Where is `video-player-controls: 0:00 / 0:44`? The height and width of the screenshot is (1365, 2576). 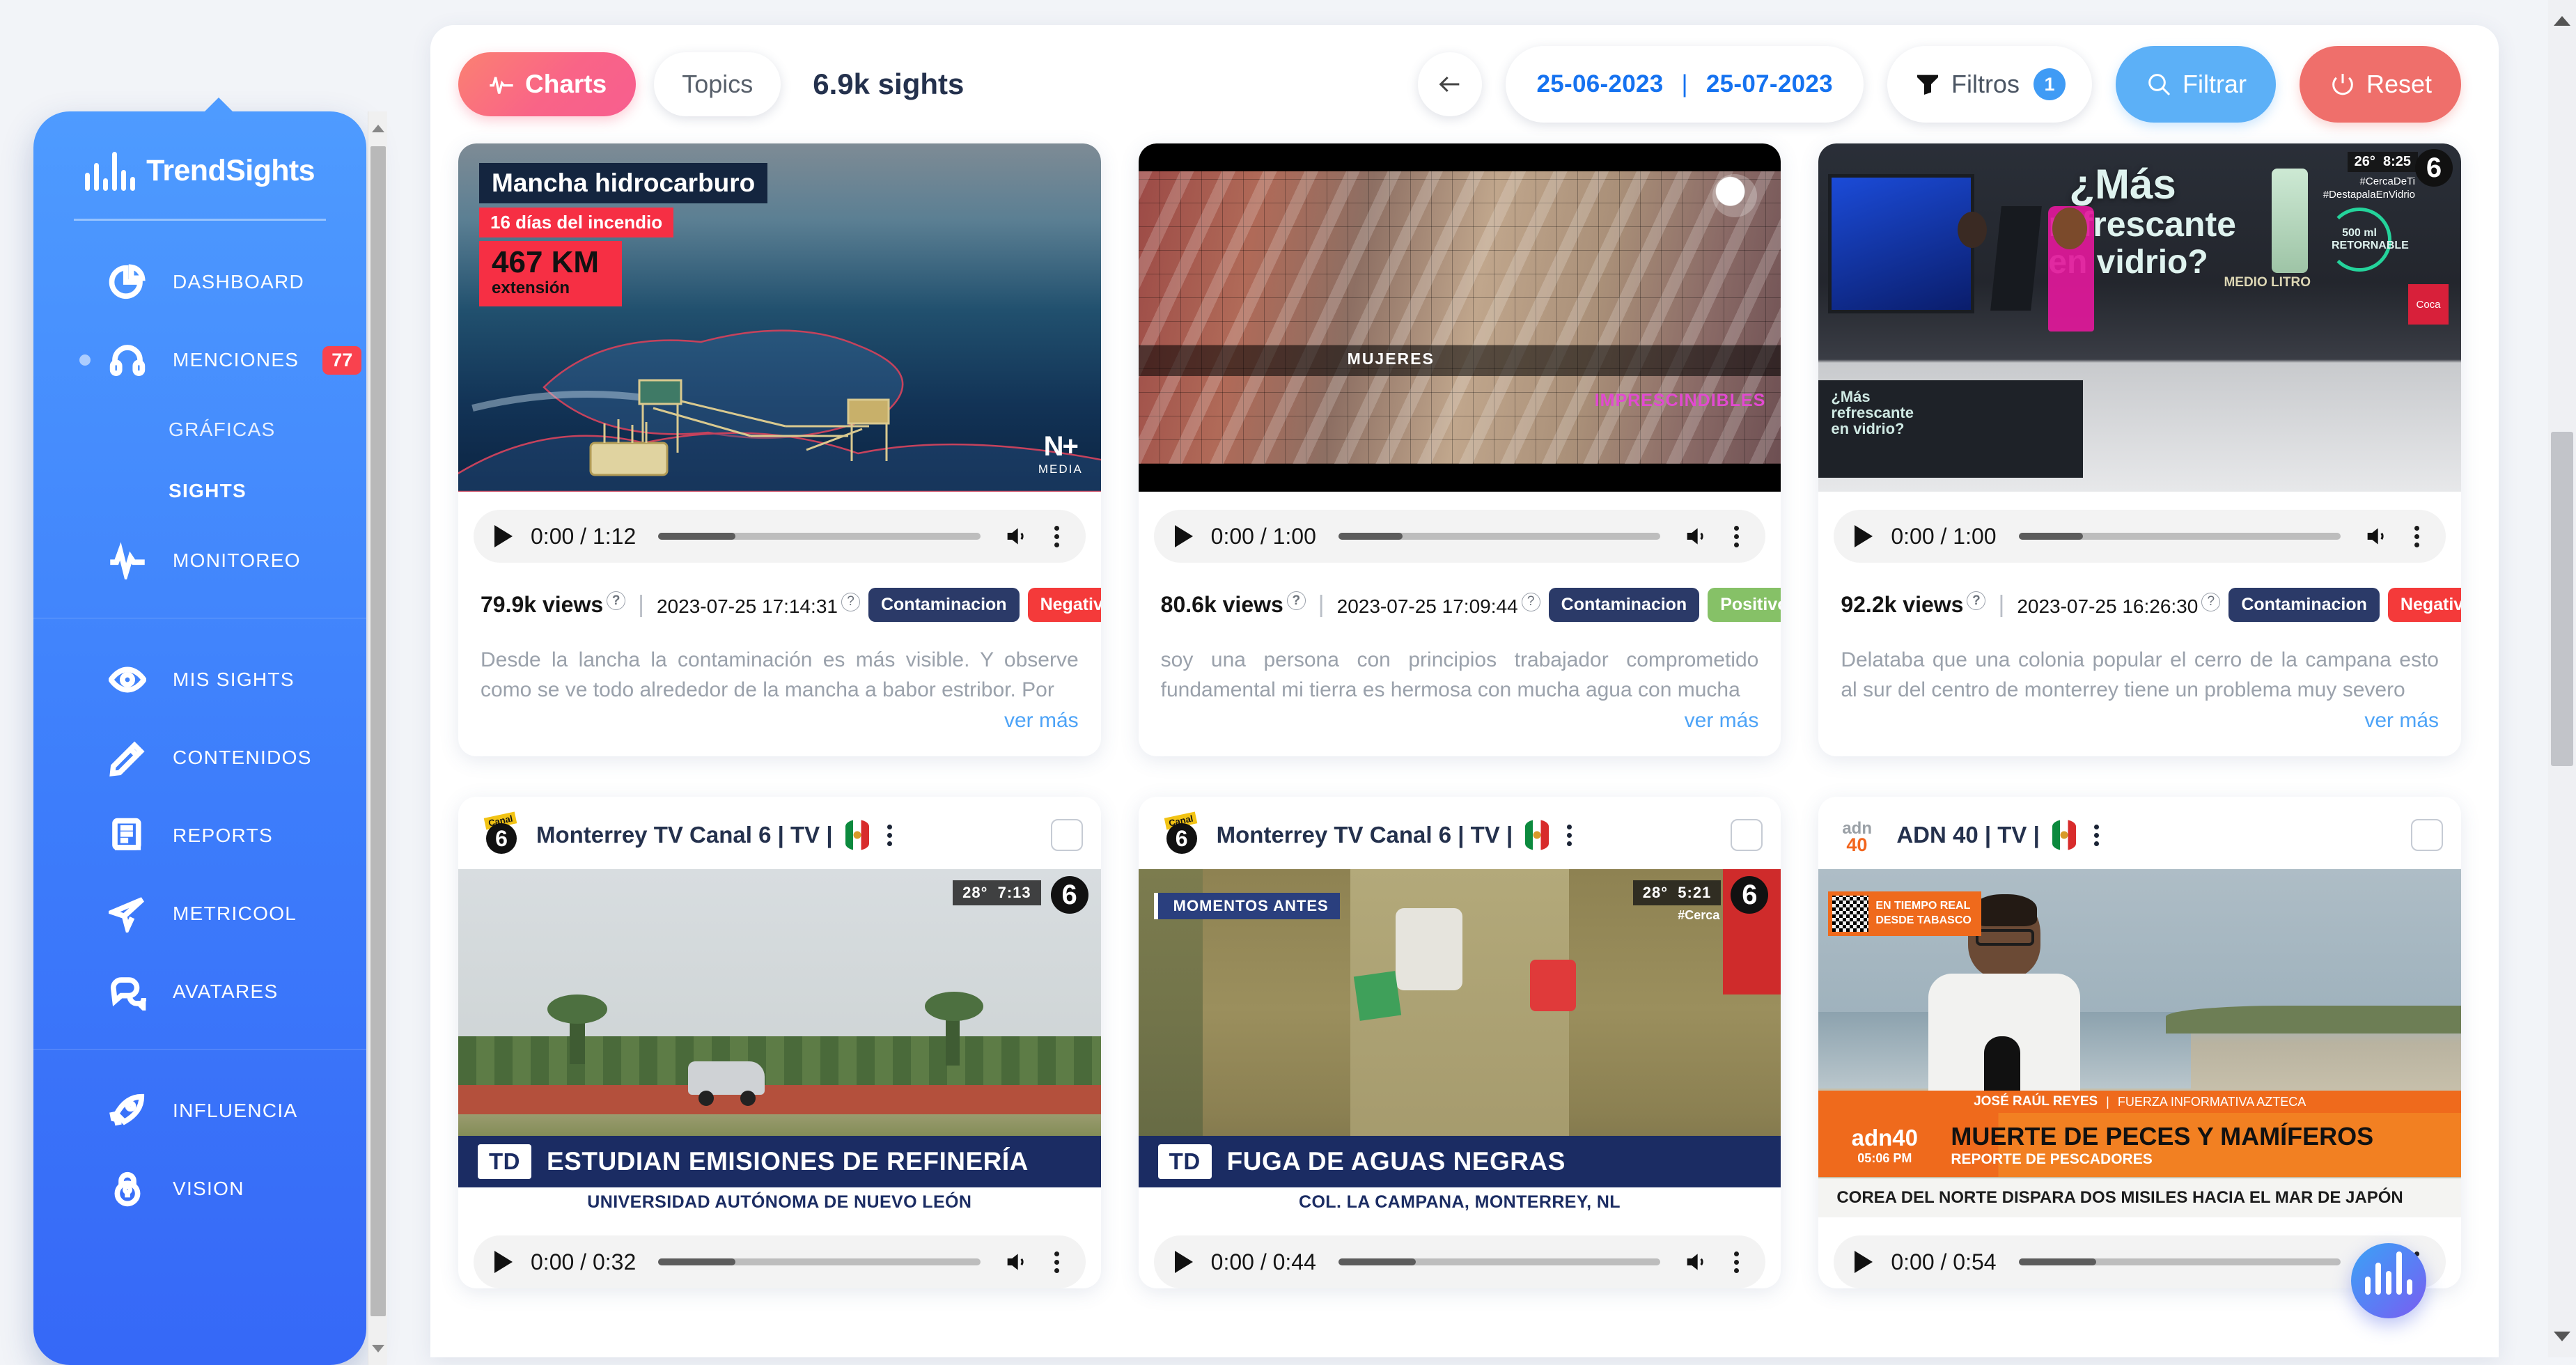
video-player-controls: 0:00 / 0:44 is located at coordinates (1459, 1262).